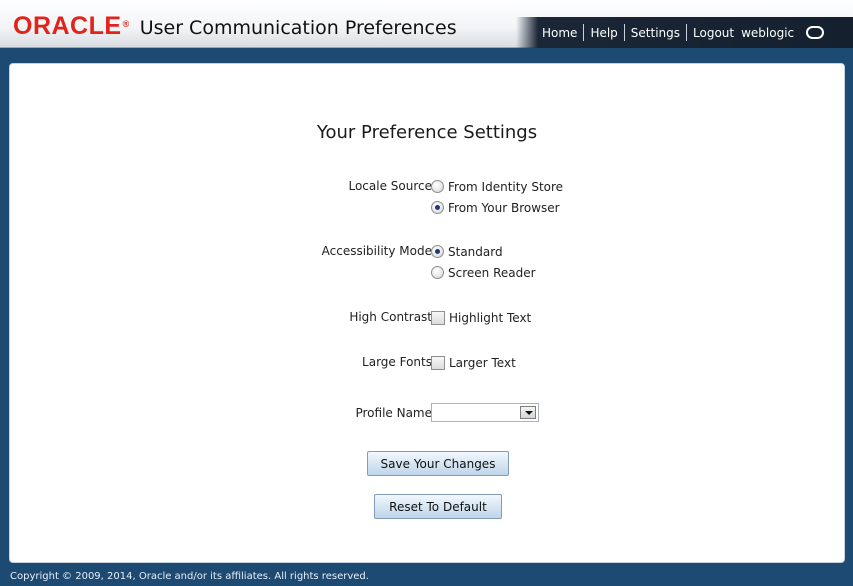  I want to click on nav-home-link: Home, so click(559, 33).